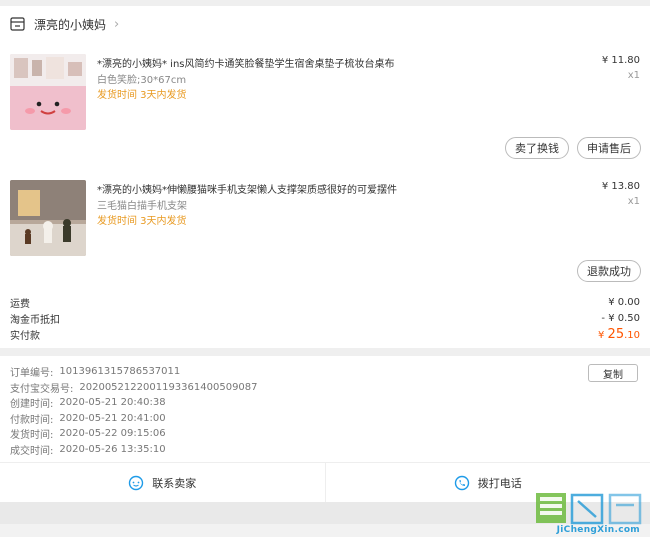 The image size is (650, 537). Describe the element at coordinates (624, 302) in the screenshot. I see `shipping-fee-value: ¥ 0.00` at that location.